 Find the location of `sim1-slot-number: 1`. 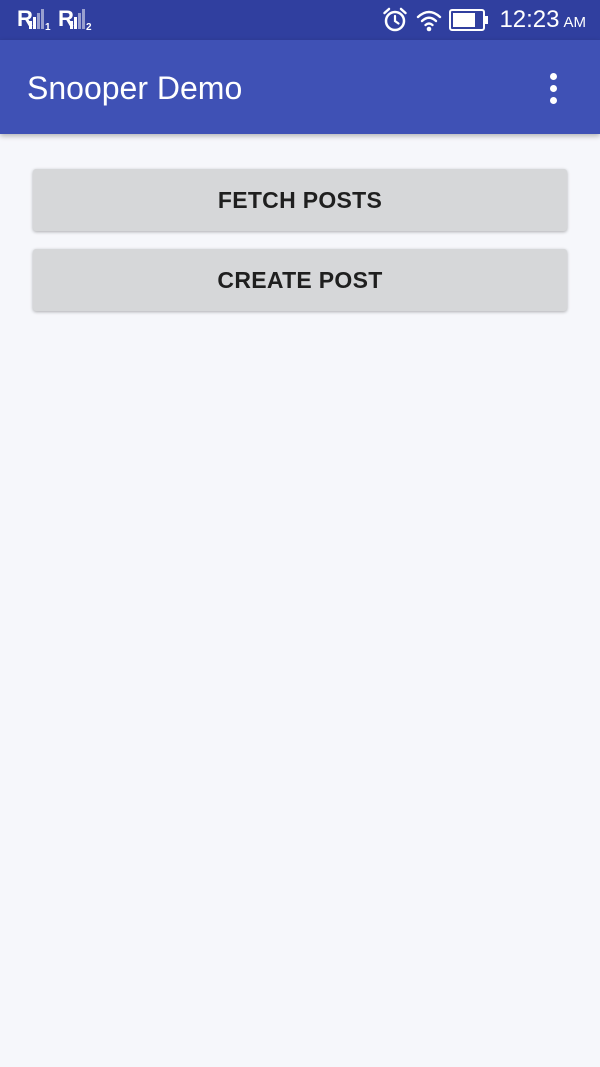

sim1-slot-number: 1 is located at coordinates (48, 27).